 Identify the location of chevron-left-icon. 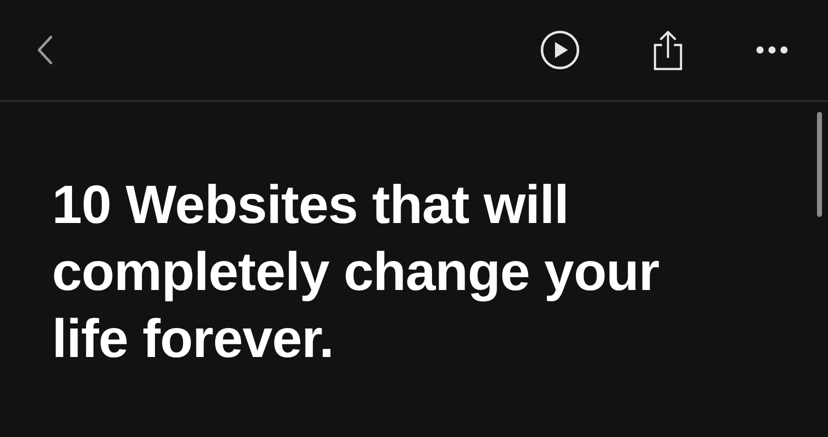
(45, 50).